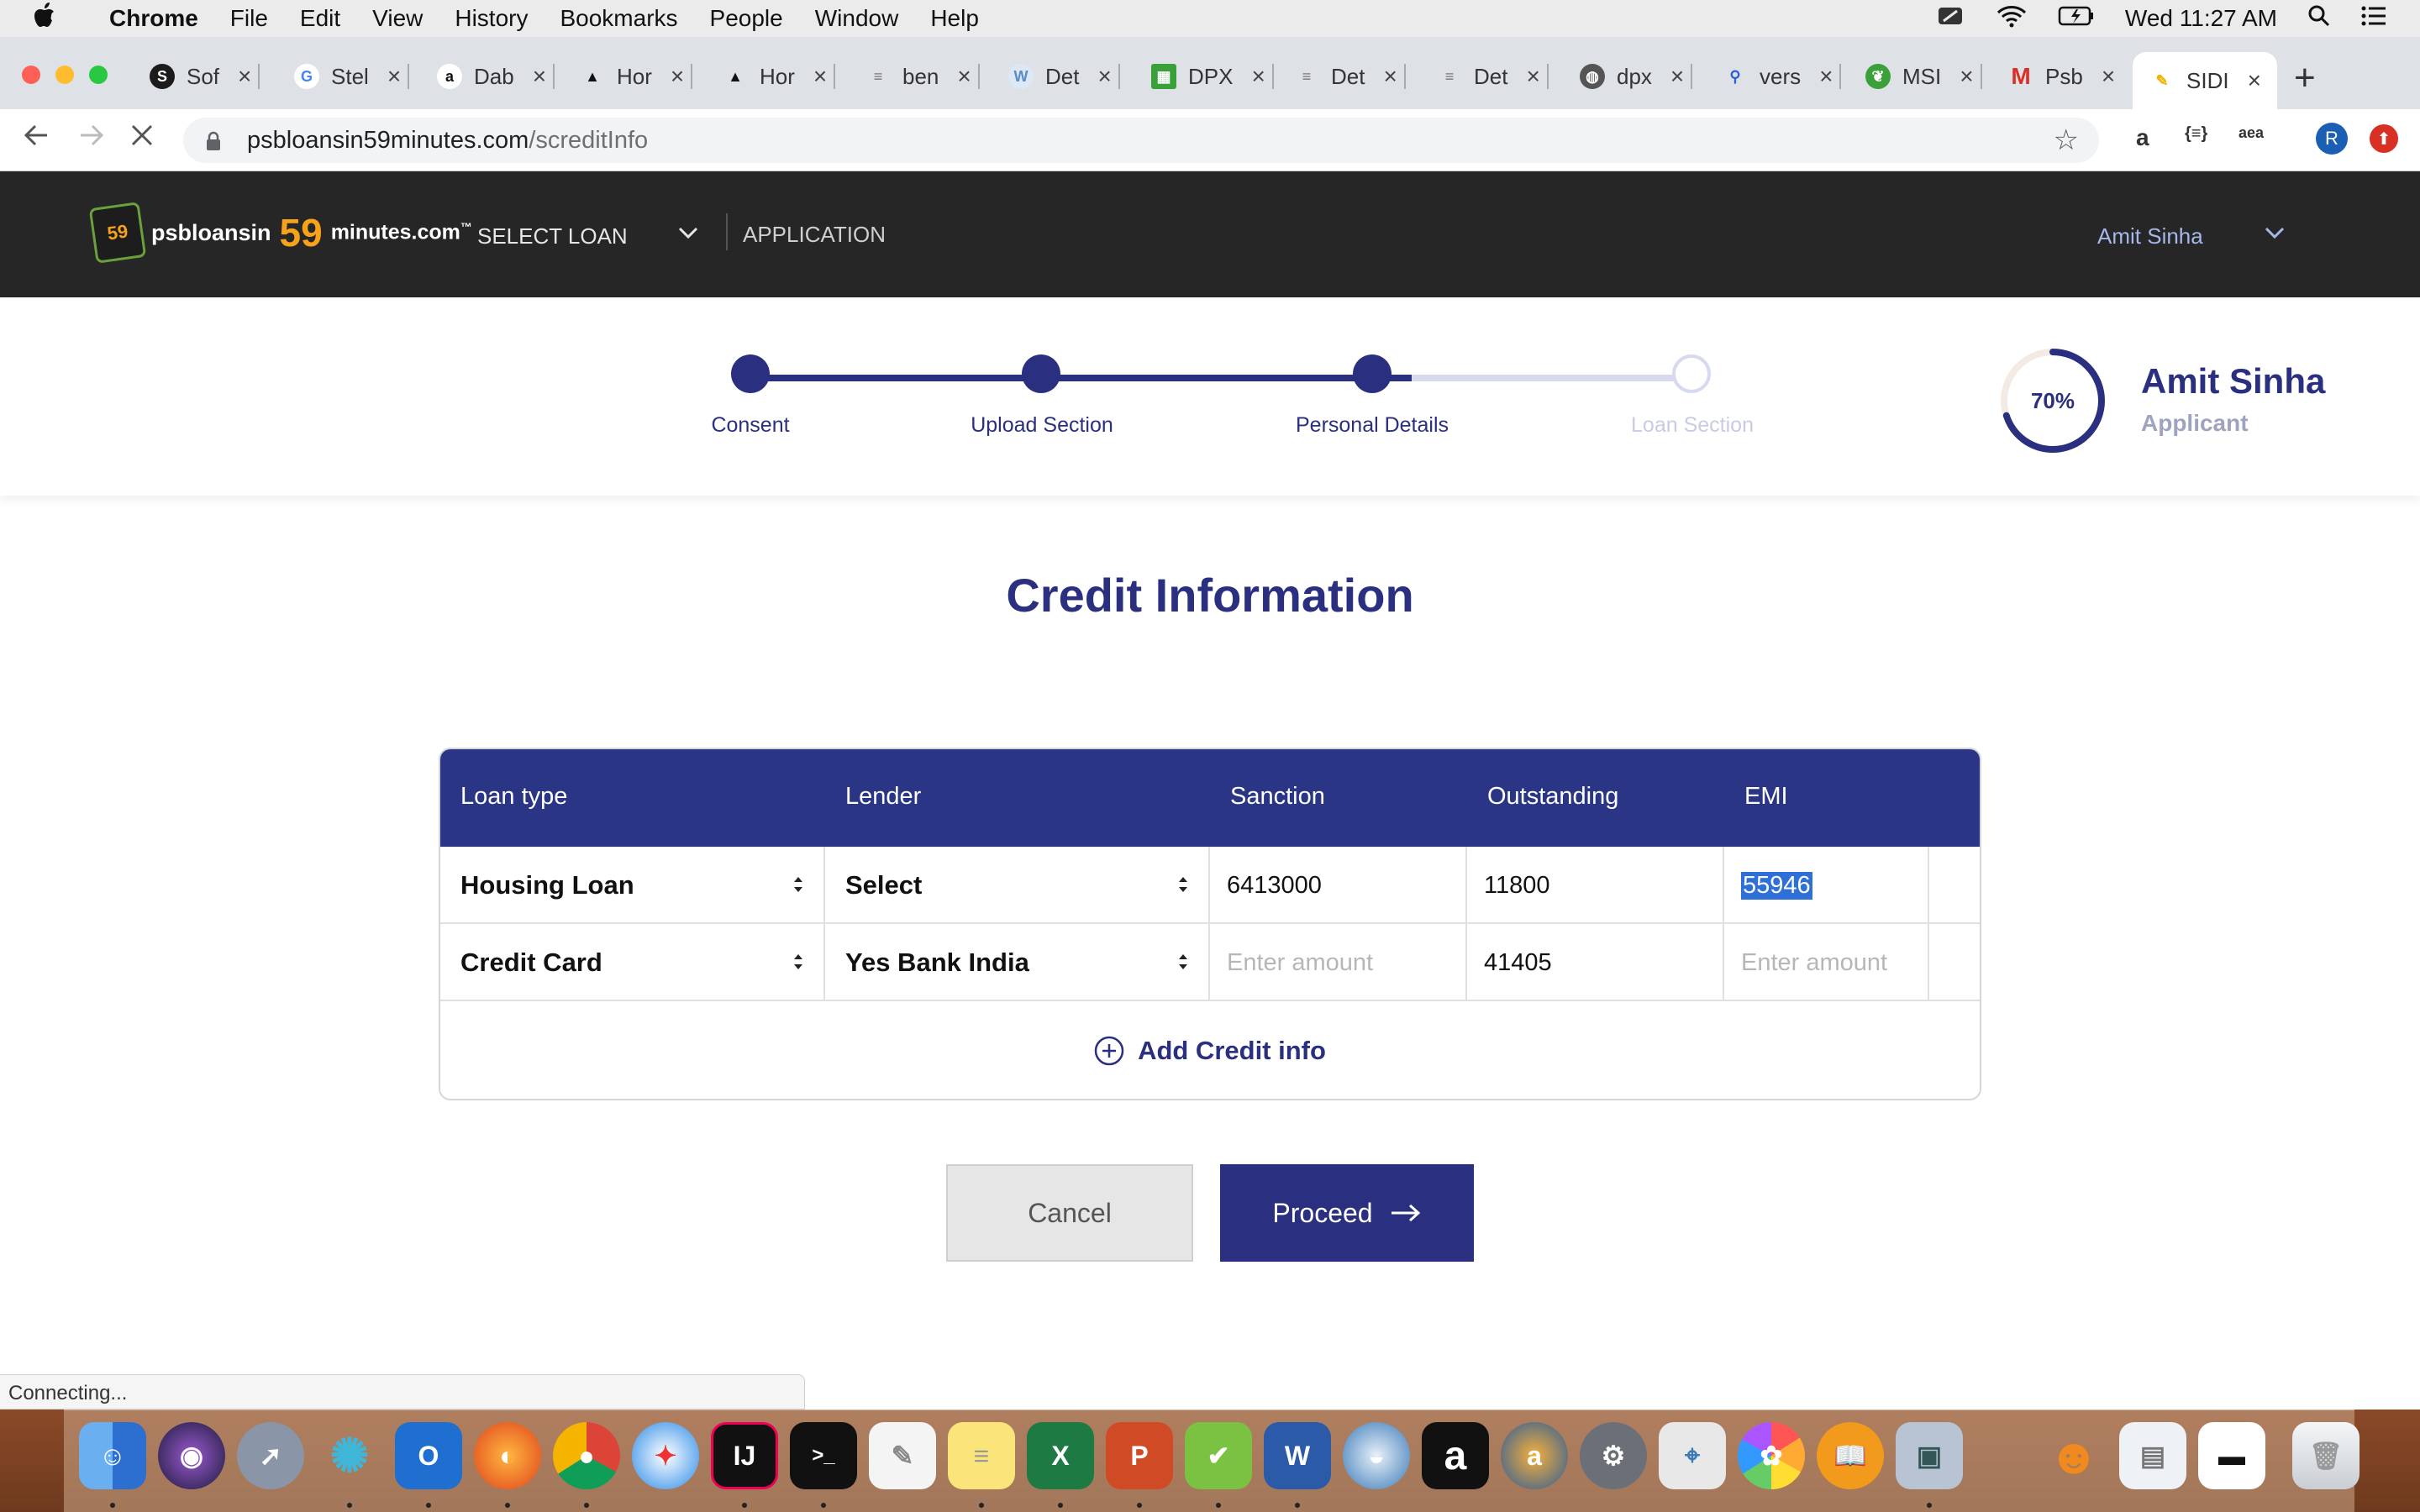 The height and width of the screenshot is (1512, 2420). Describe the element at coordinates (492, 18) in the screenshot. I see `menu-history: History` at that location.